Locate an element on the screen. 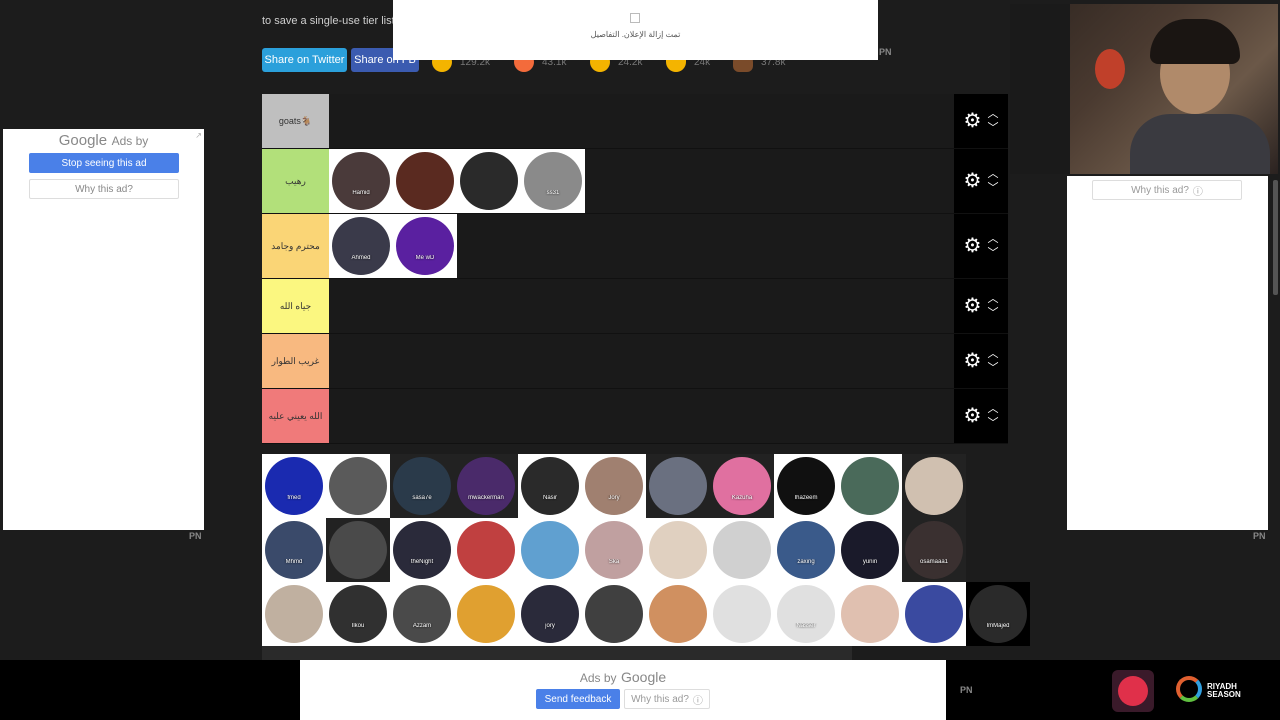 The height and width of the screenshot is (720, 1280). tier-label: جياه الله is located at coordinates (295, 306).